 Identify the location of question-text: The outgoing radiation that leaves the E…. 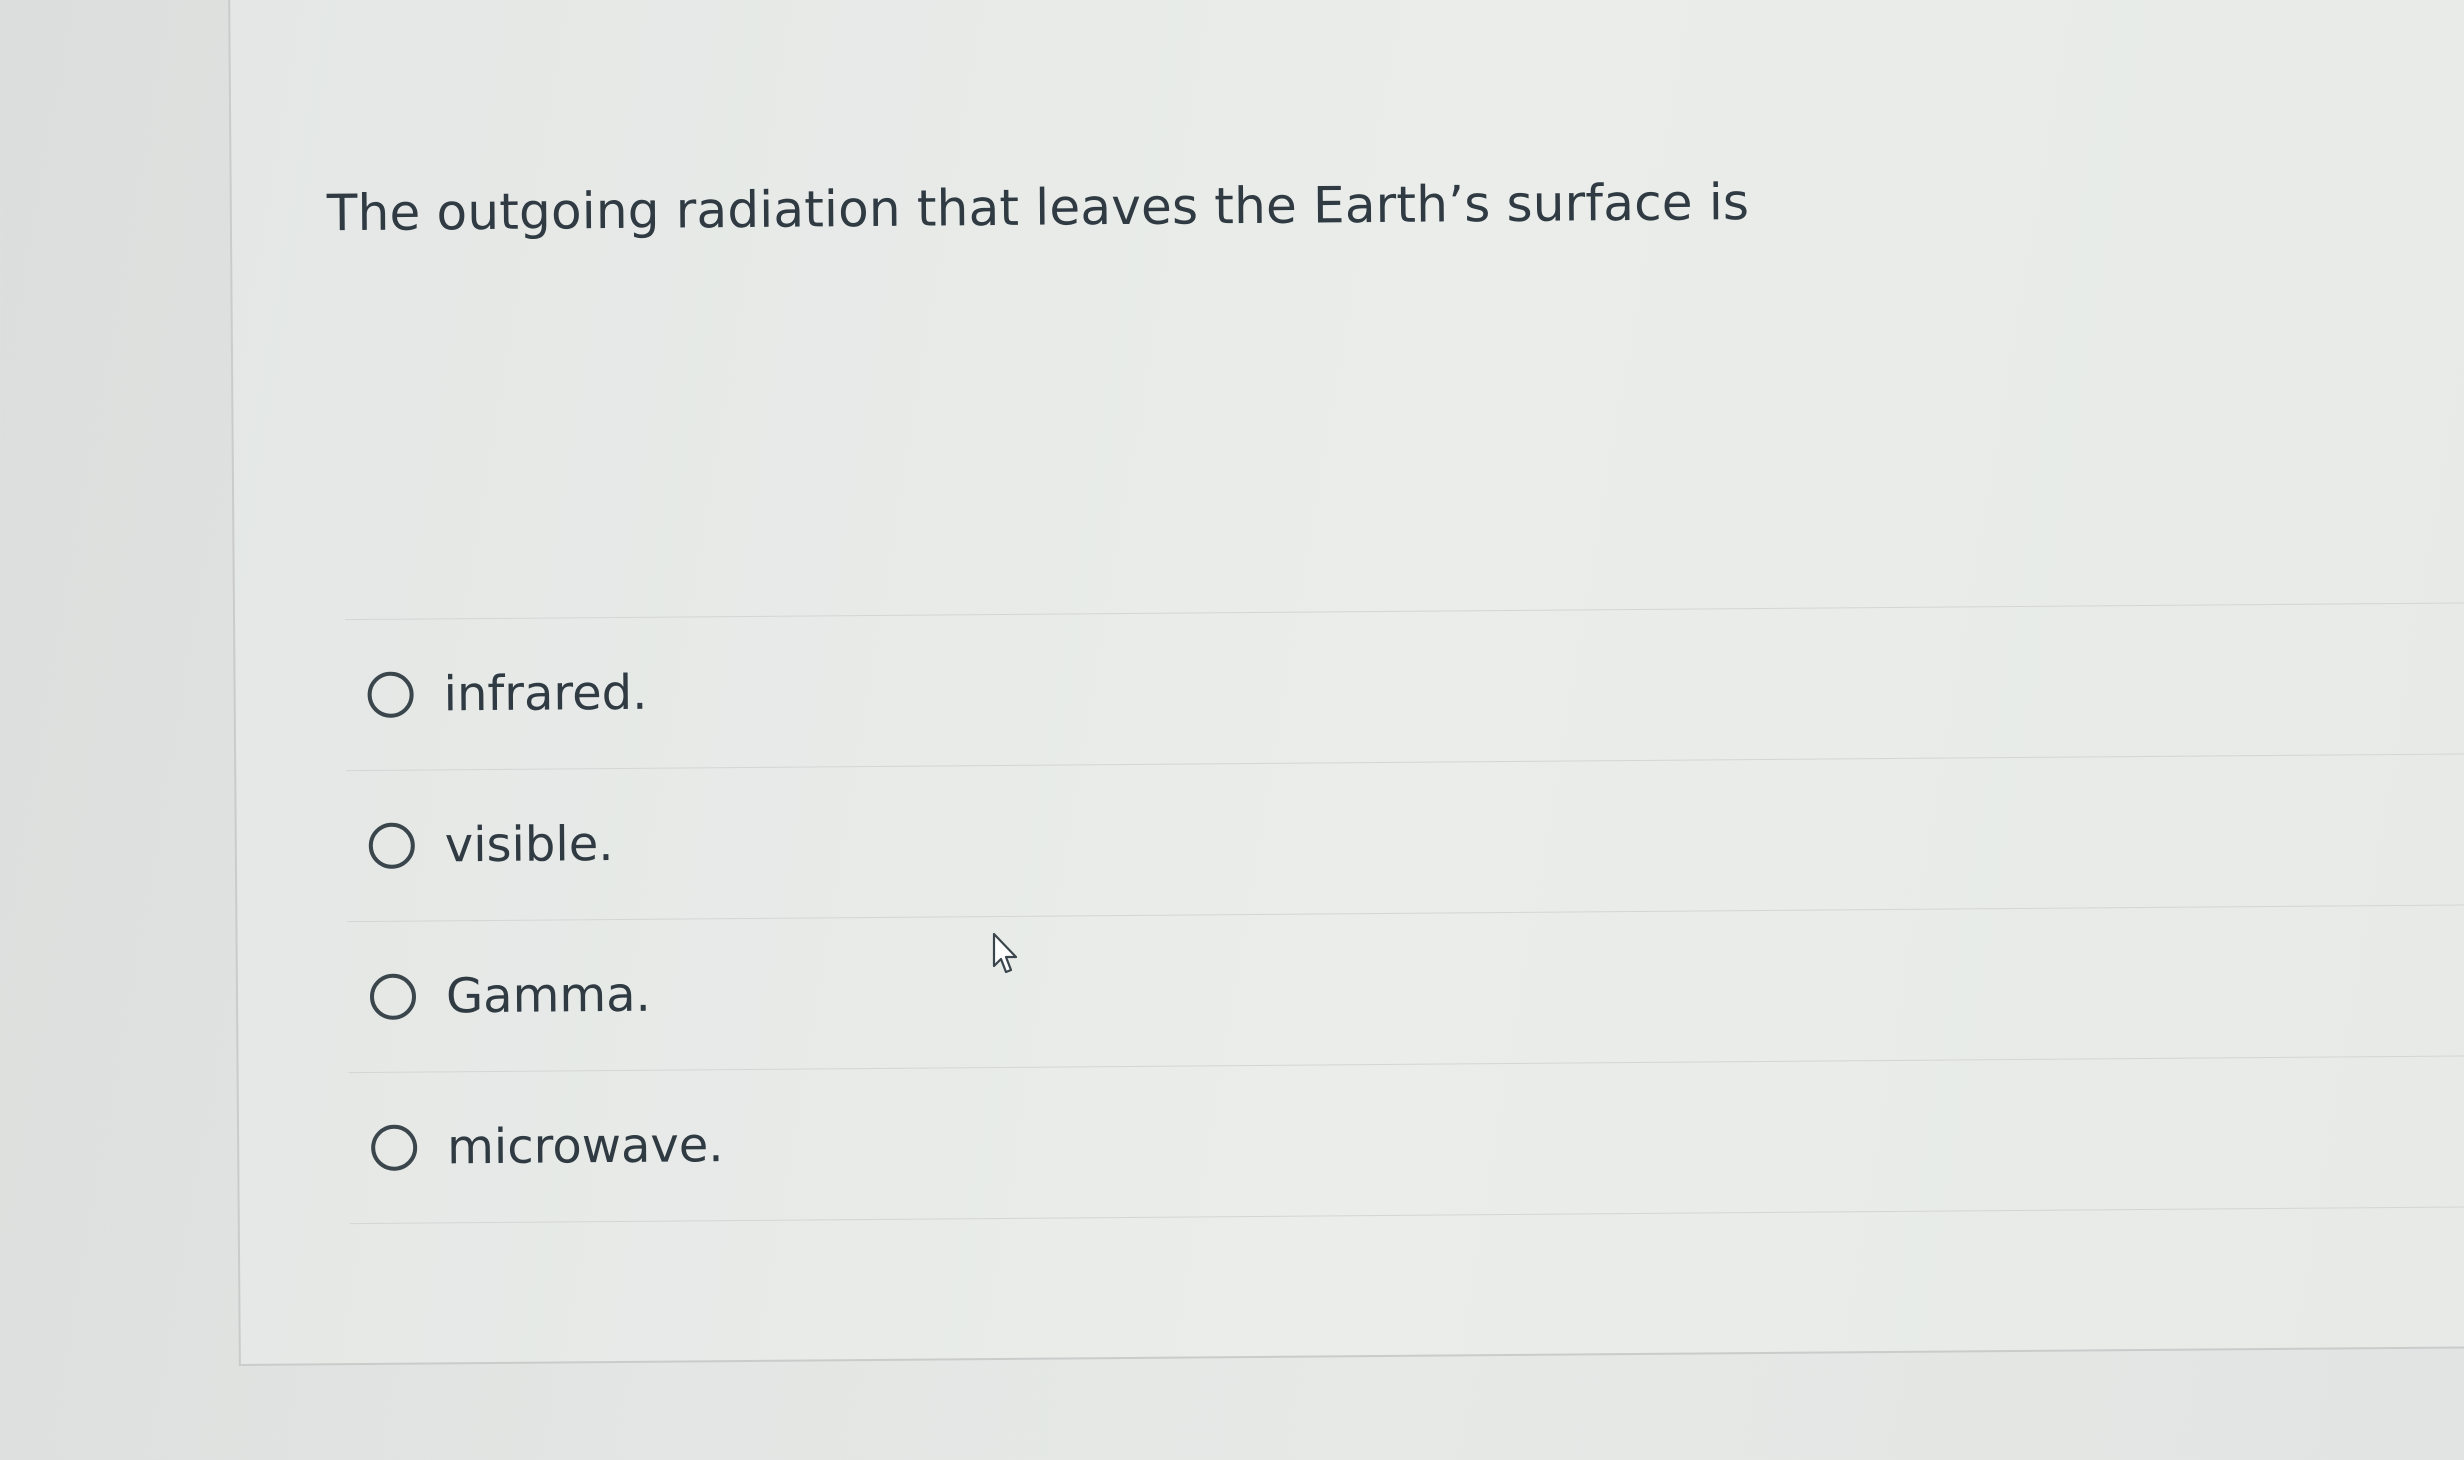
(1038, 208).